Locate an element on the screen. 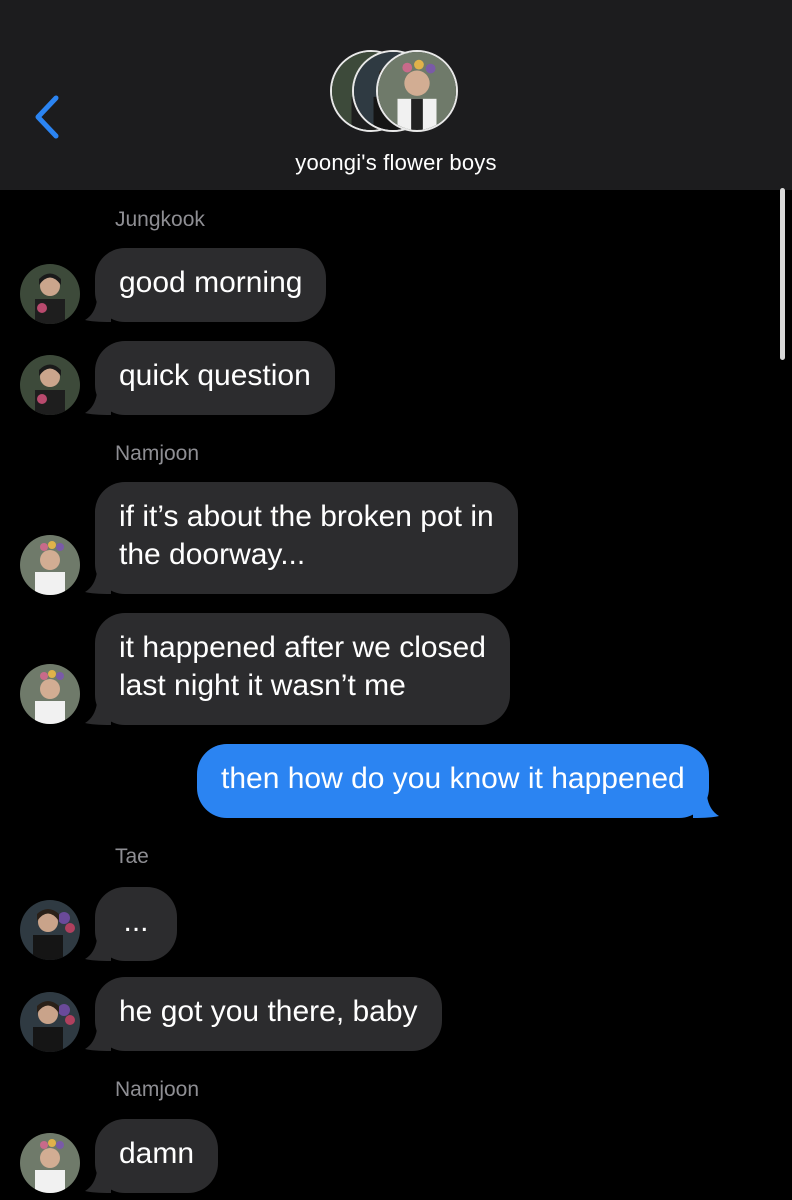  message-text: damn is located at coordinates (157, 1153).